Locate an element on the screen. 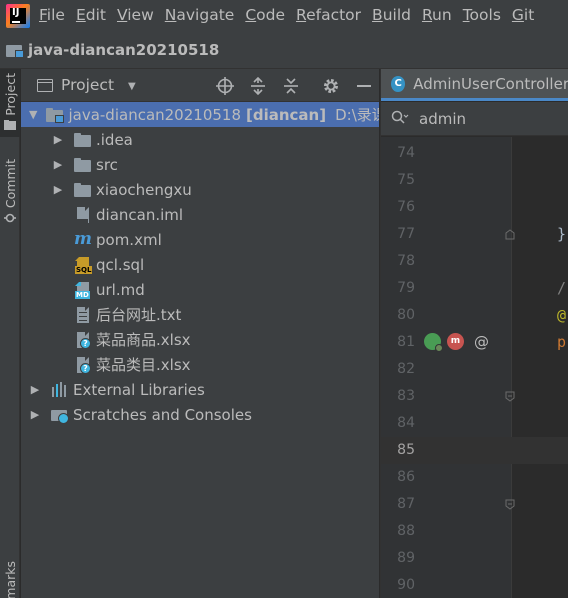  text-file-icon is located at coordinates (83, 314).